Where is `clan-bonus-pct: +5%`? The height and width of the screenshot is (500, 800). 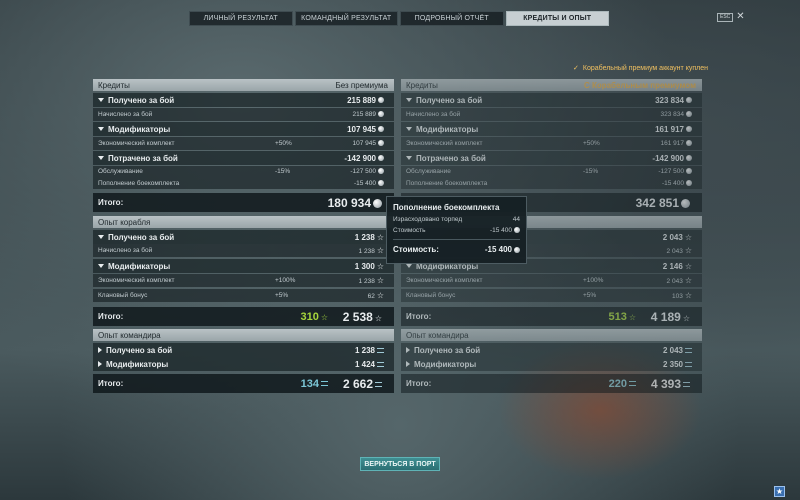 clan-bonus-pct: +5% is located at coordinates (282, 295).